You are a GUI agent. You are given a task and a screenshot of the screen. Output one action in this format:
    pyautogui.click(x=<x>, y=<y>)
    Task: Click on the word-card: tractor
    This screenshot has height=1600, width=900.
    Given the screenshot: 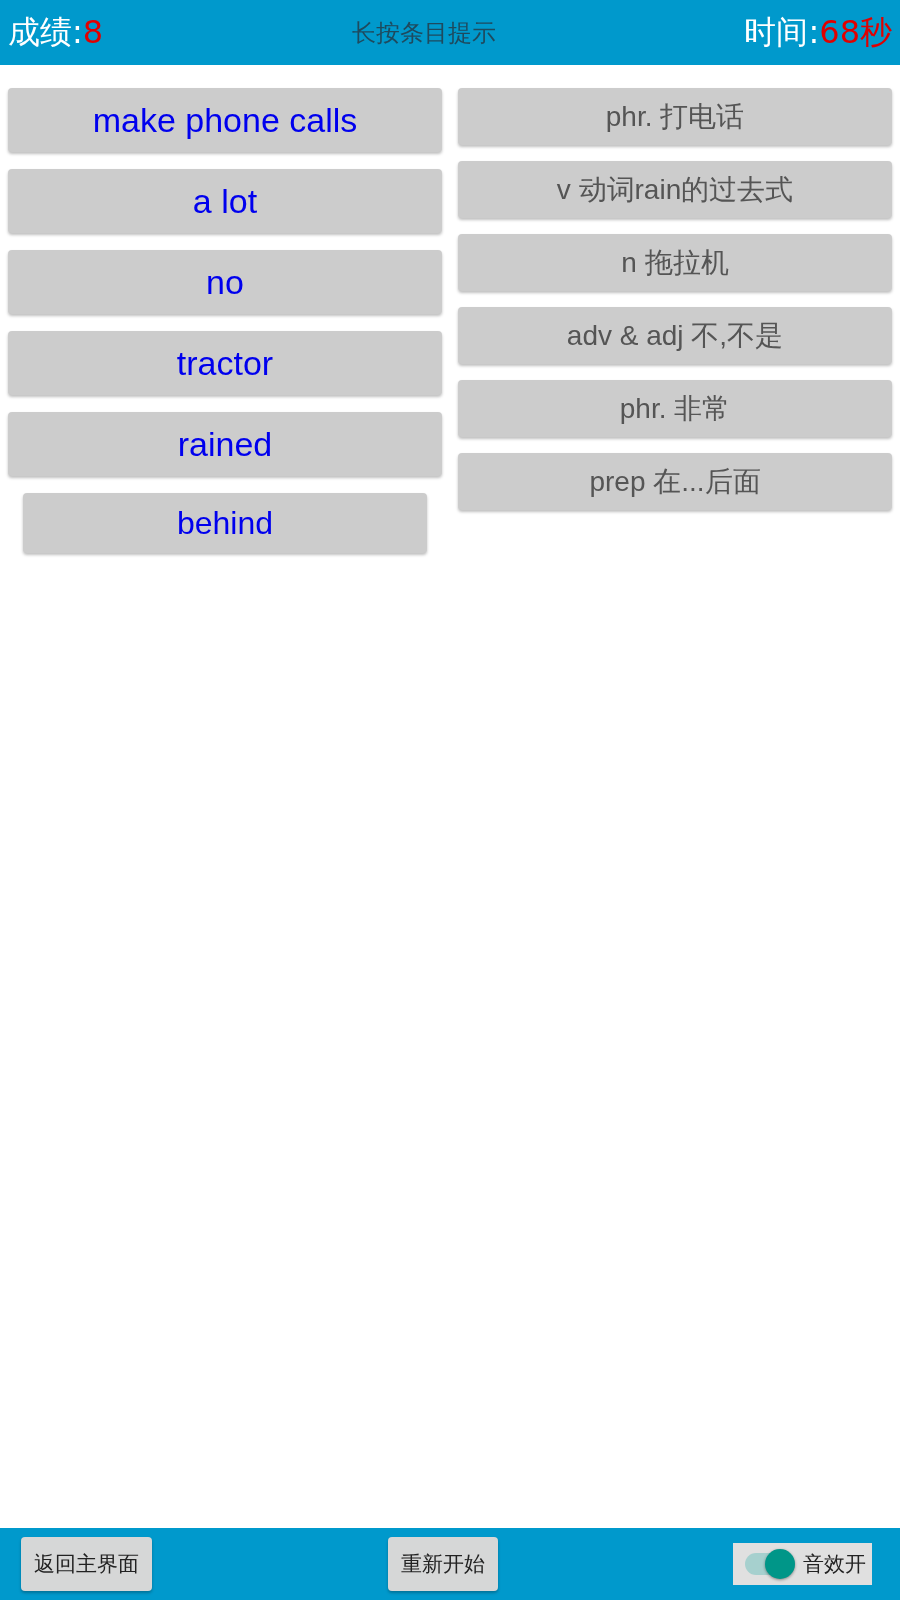 What is the action you would take?
    pyautogui.click(x=225, y=363)
    